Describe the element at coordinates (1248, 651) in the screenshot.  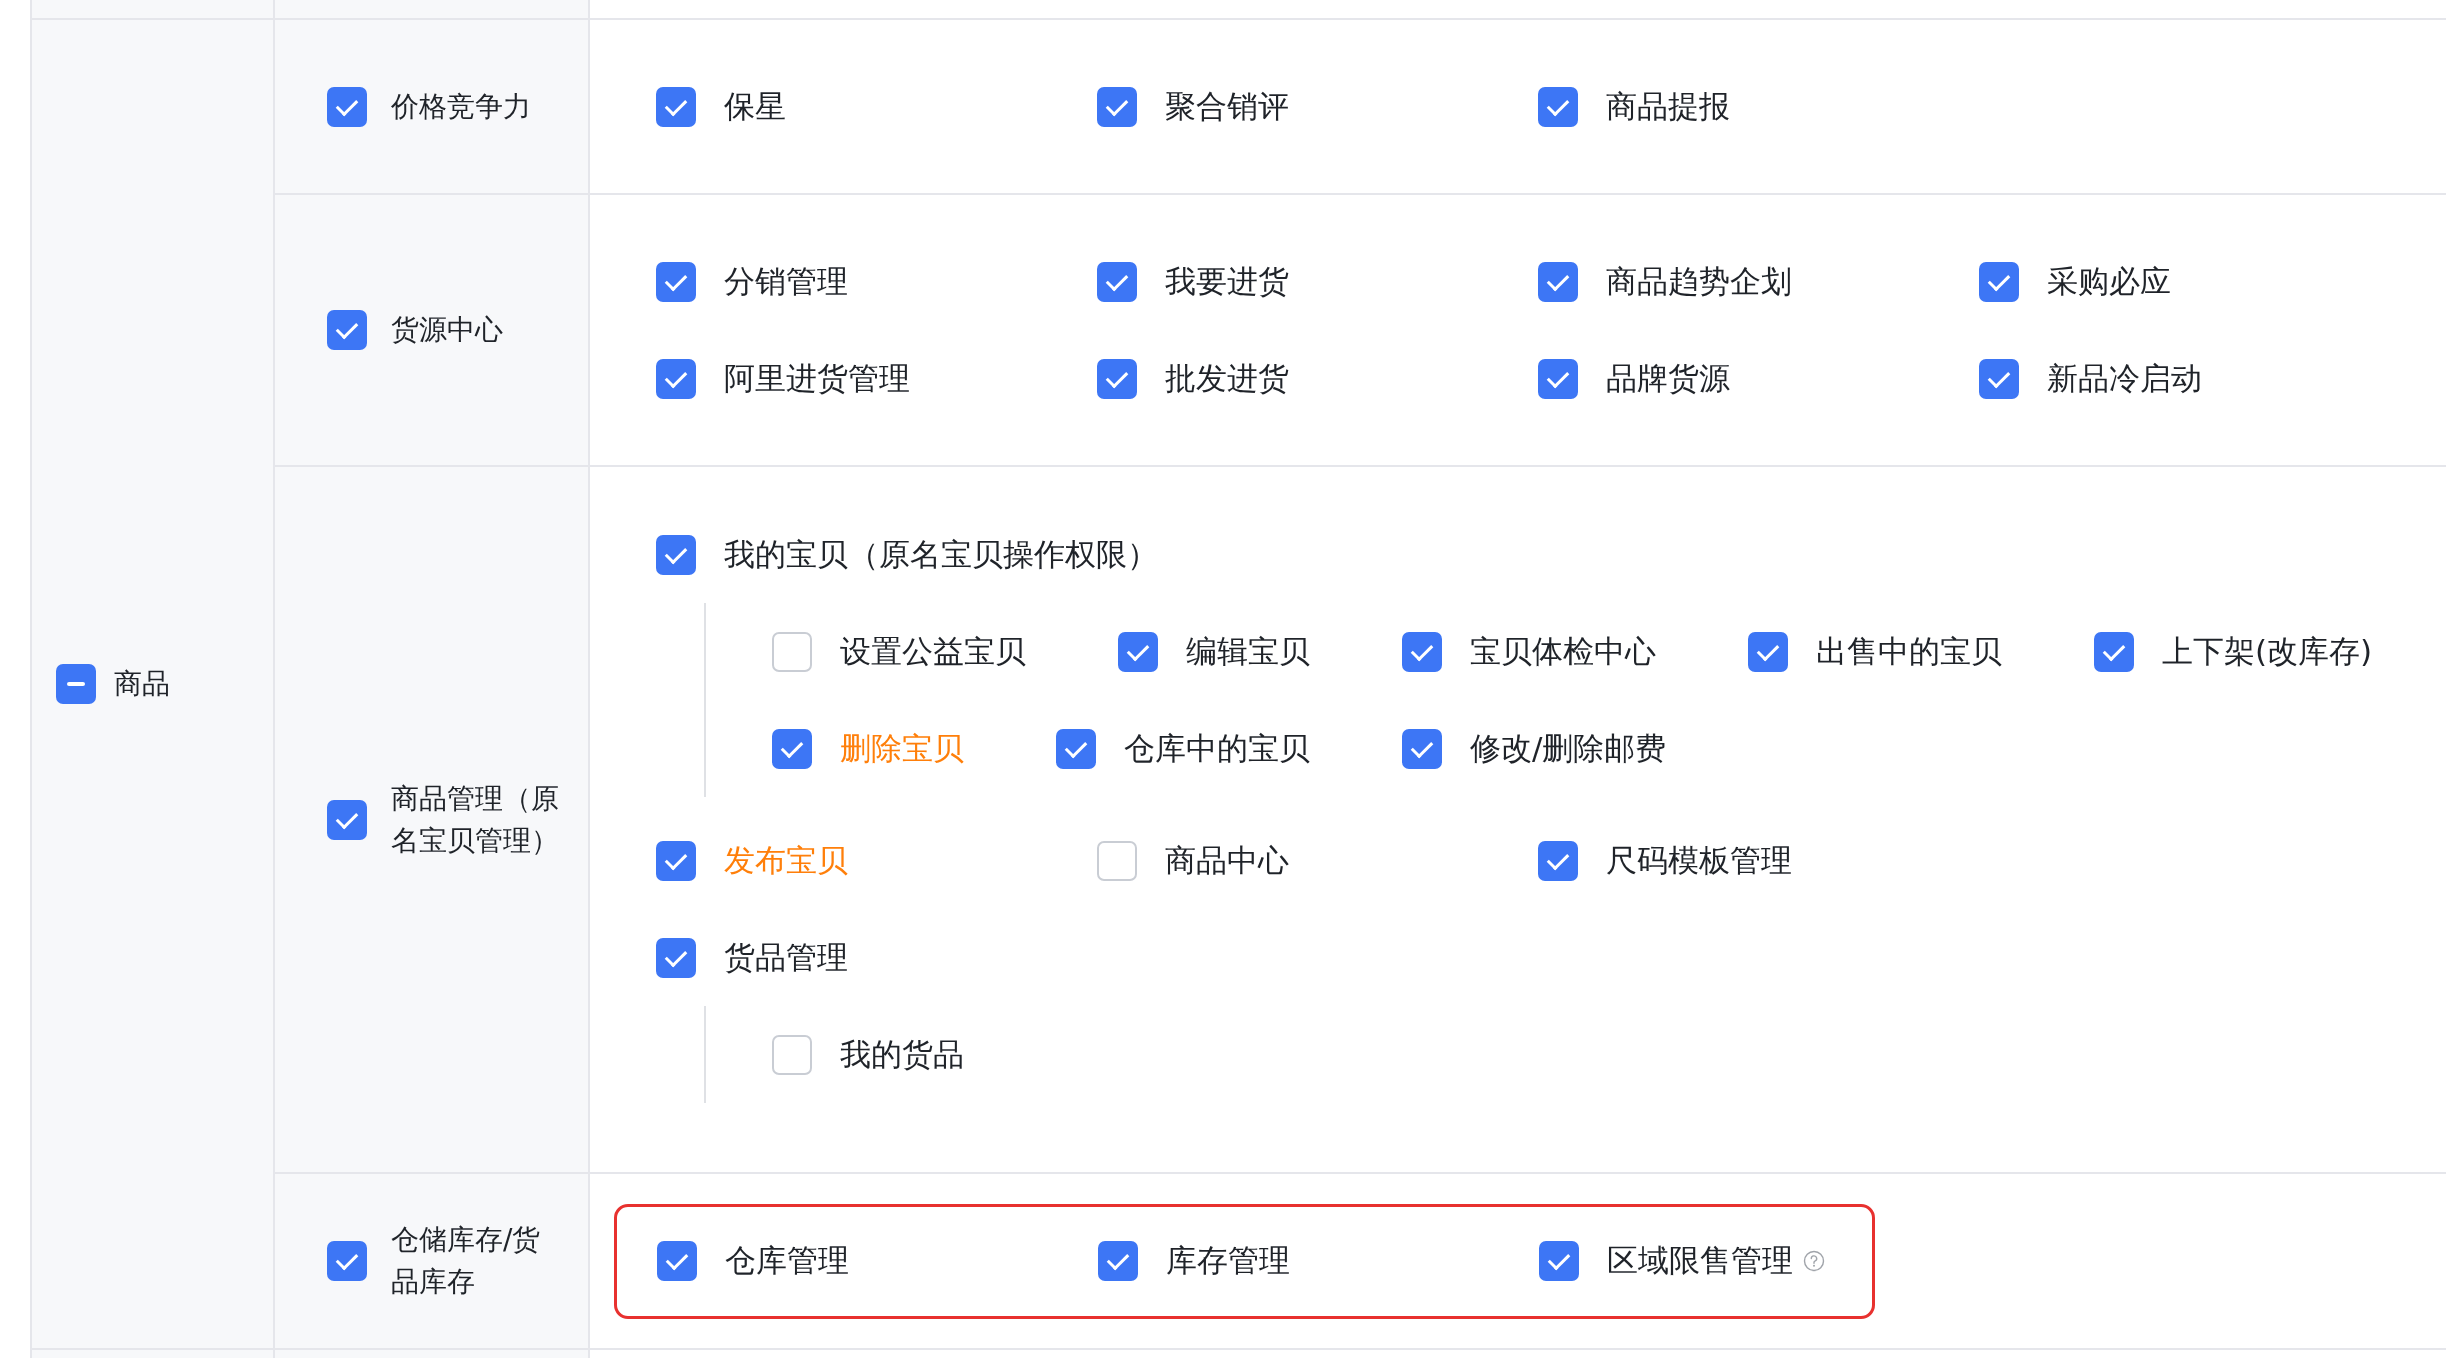
I see `permission-label: 编辑宝贝` at that location.